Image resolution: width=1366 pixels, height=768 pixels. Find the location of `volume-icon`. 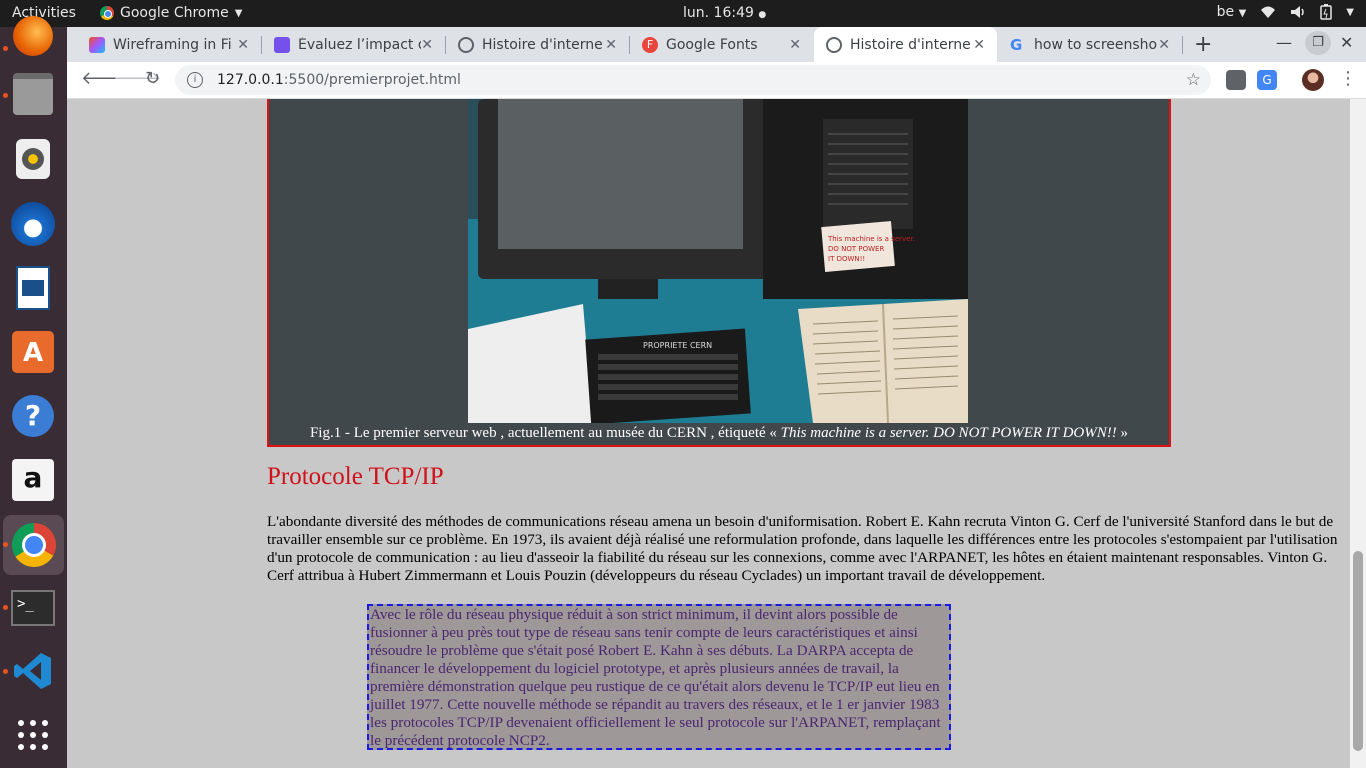

volume-icon is located at coordinates (1298, 12).